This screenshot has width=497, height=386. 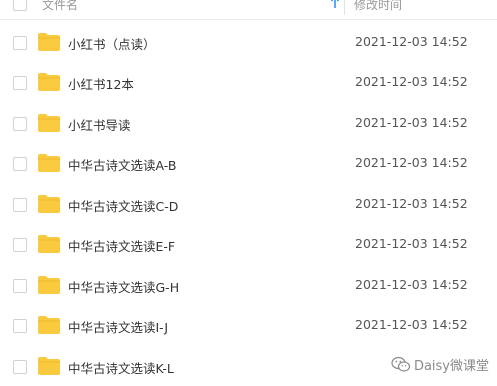 What do you see at coordinates (248, 205) in the screenshot?
I see `file-row: 中华古诗文选读C-D 2021-12-03 14:52` at bounding box center [248, 205].